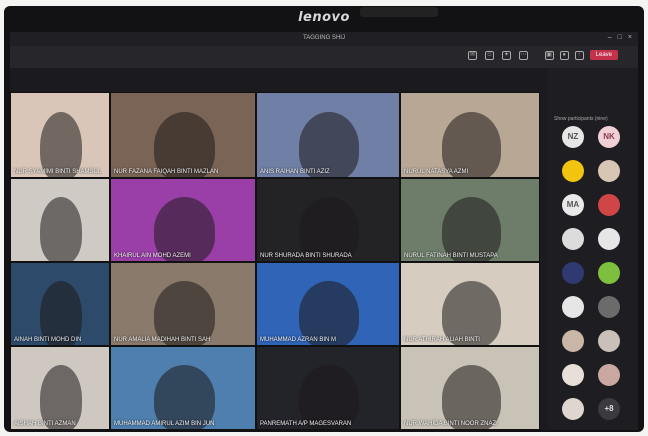 This screenshot has height=436, width=648. What do you see at coordinates (328, 388) in the screenshot?
I see `video-tile: PANREMATH A/P MAGESVARAN` at bounding box center [328, 388].